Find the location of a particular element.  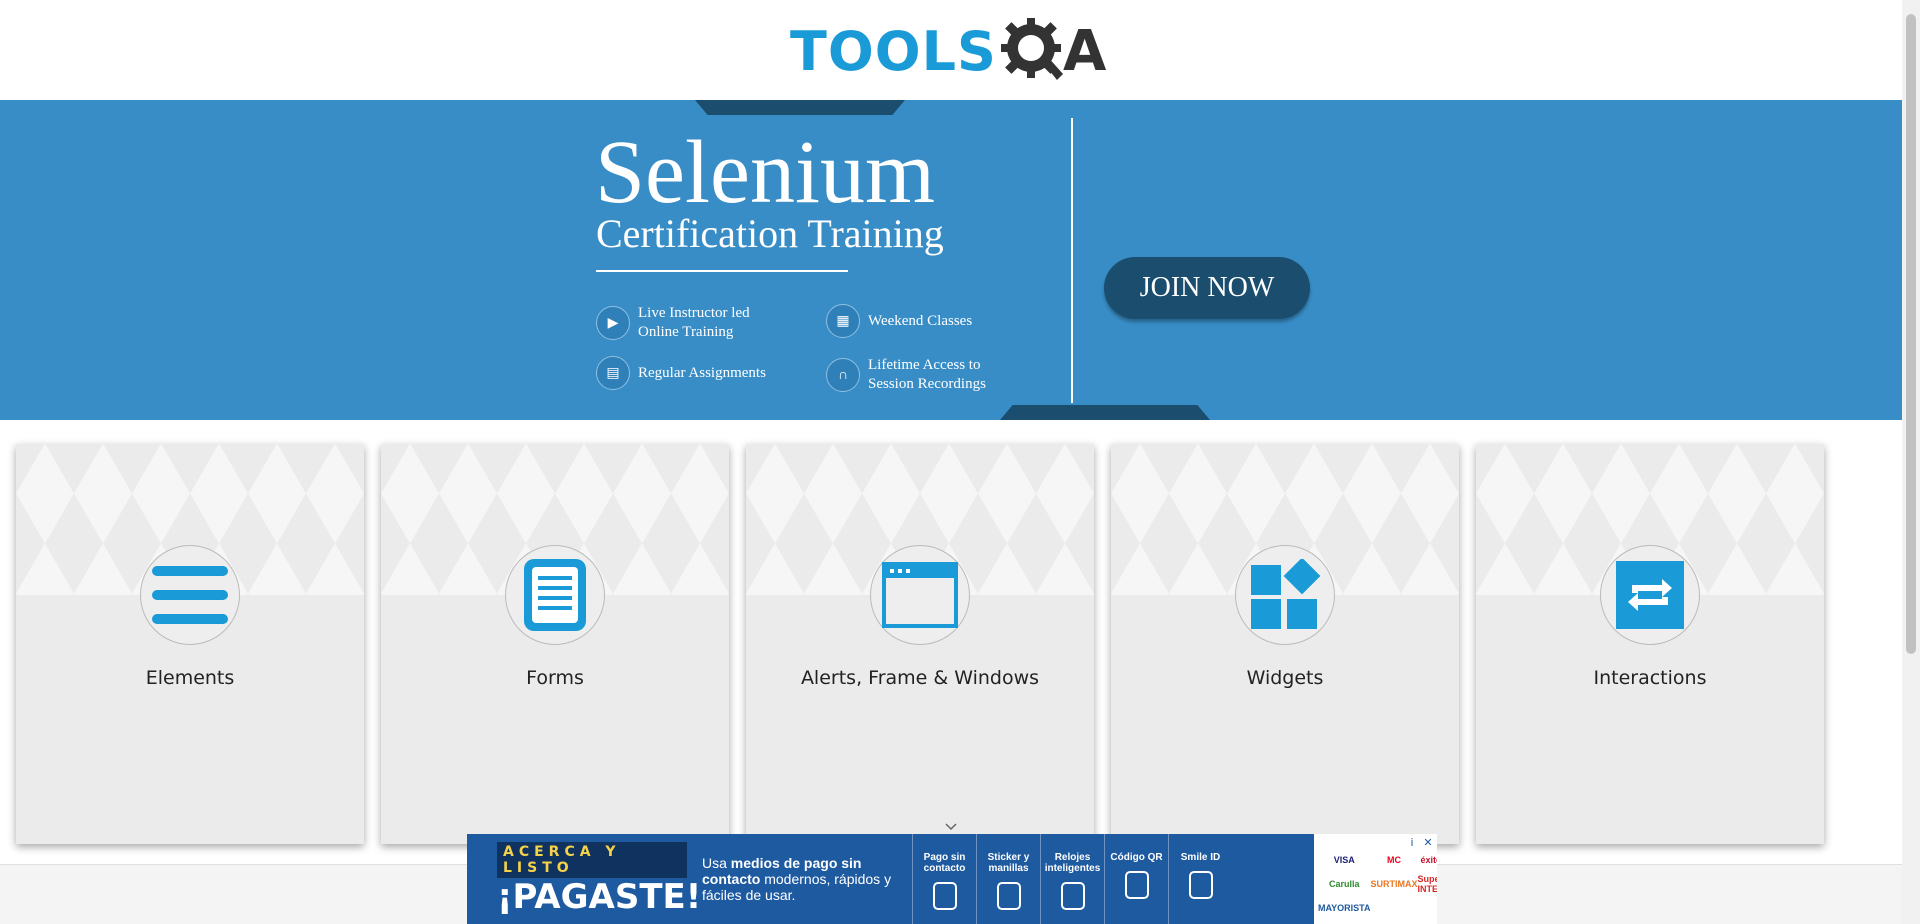

card-alerts-frame-windows: Alerts, Frame & Windows is located at coordinates (920, 644).